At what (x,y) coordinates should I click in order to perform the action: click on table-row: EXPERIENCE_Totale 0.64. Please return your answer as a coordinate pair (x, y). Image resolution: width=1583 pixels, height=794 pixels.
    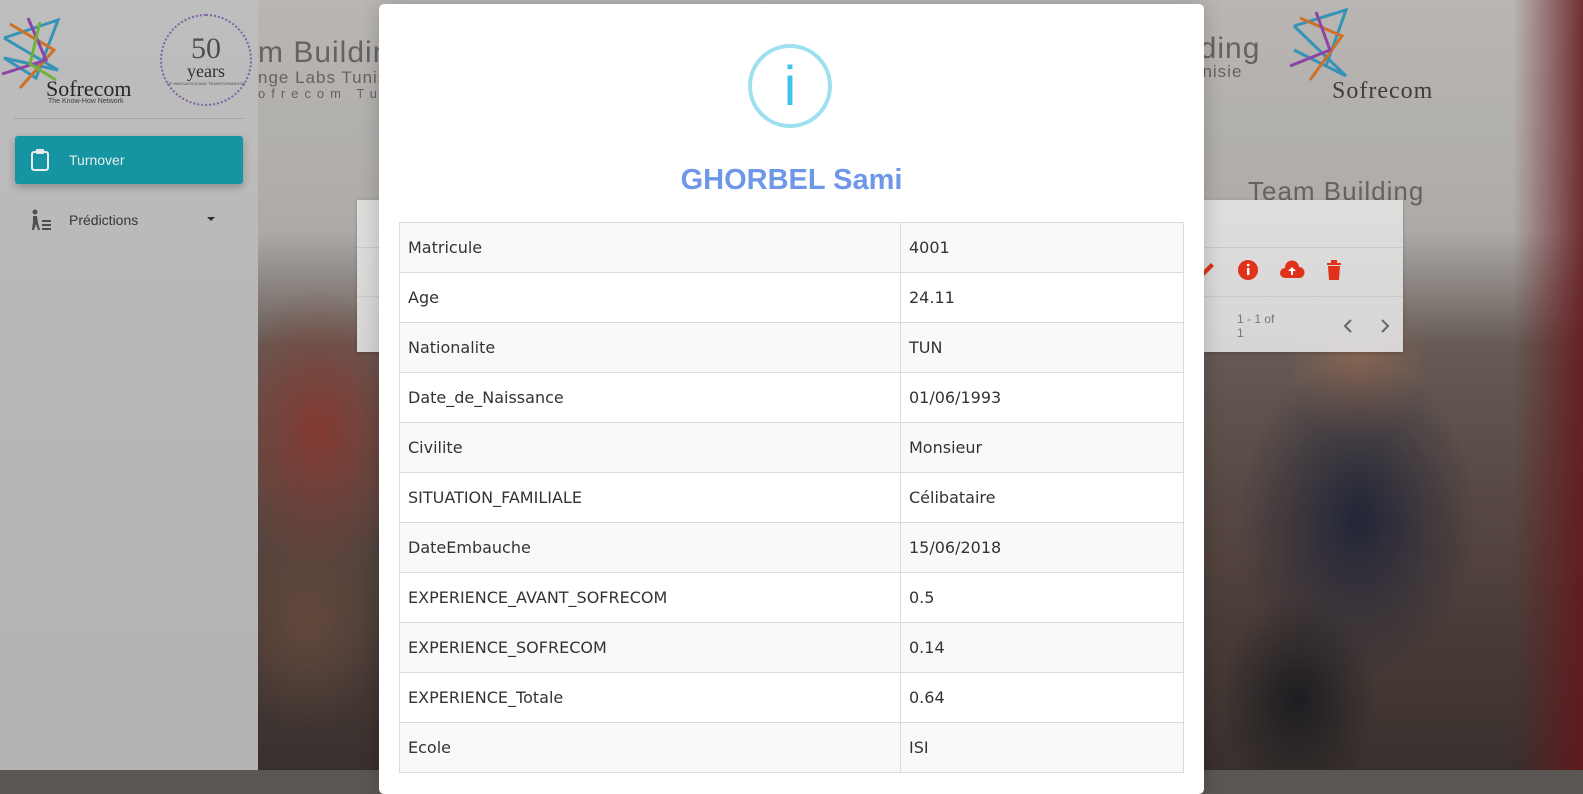
    Looking at the image, I should click on (791, 697).